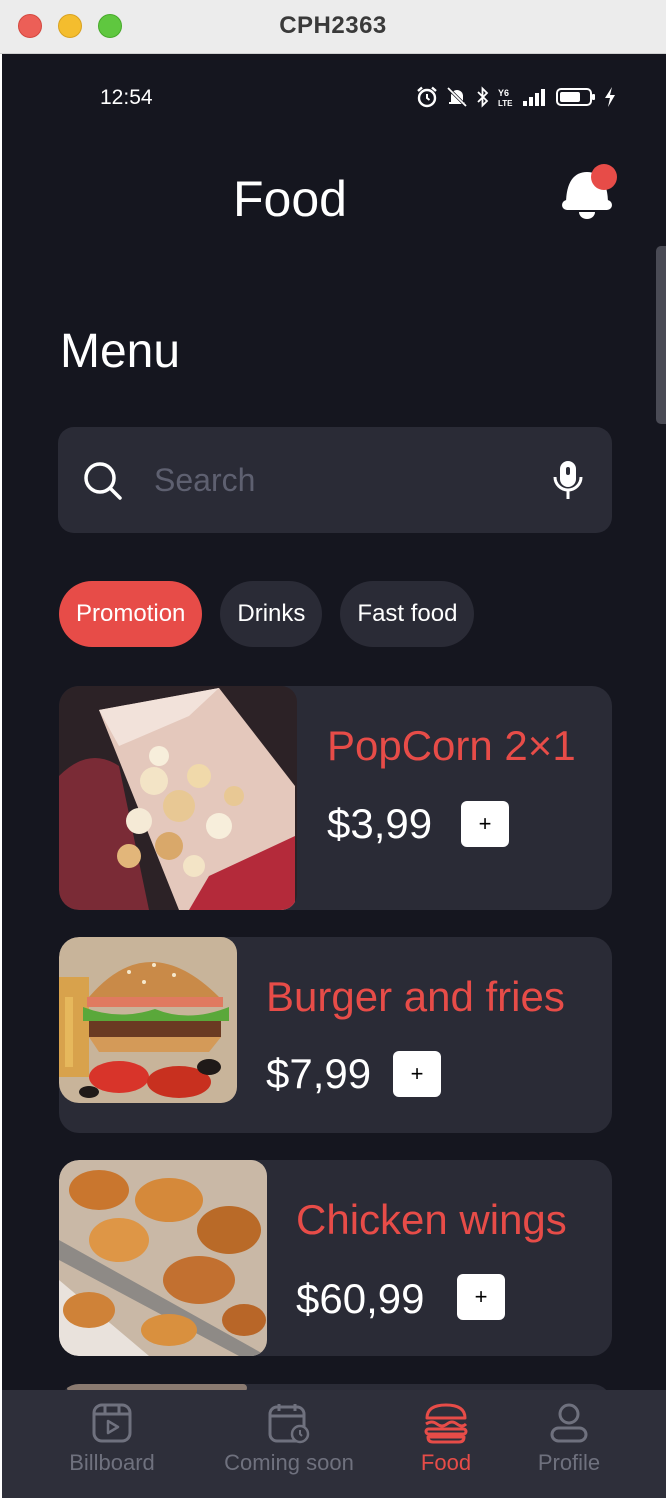 The height and width of the screenshot is (1498, 666). Describe the element at coordinates (457, 97) in the screenshot. I see `bell-muted-icon` at that location.